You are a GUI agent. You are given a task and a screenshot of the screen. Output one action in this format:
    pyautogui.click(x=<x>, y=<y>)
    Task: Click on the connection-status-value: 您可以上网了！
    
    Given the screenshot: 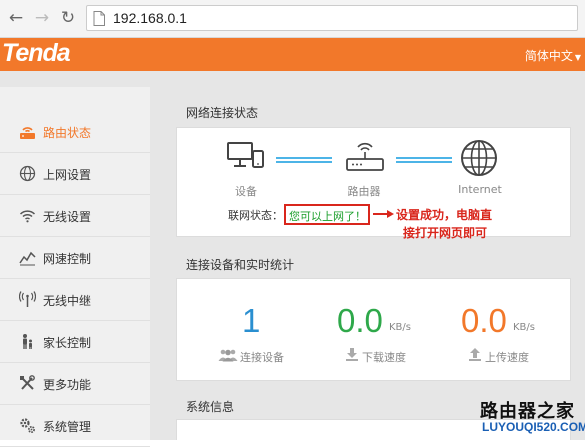 What is the action you would take?
    pyautogui.click(x=327, y=216)
    